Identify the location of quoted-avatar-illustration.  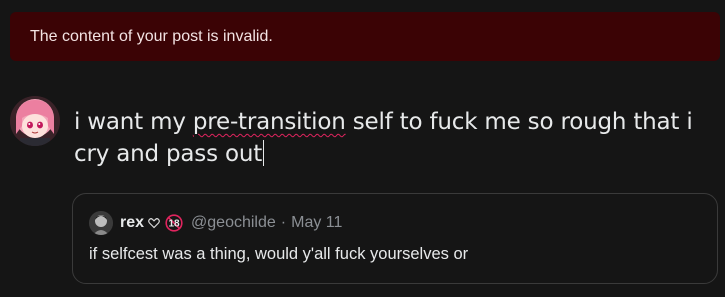
(101, 223).